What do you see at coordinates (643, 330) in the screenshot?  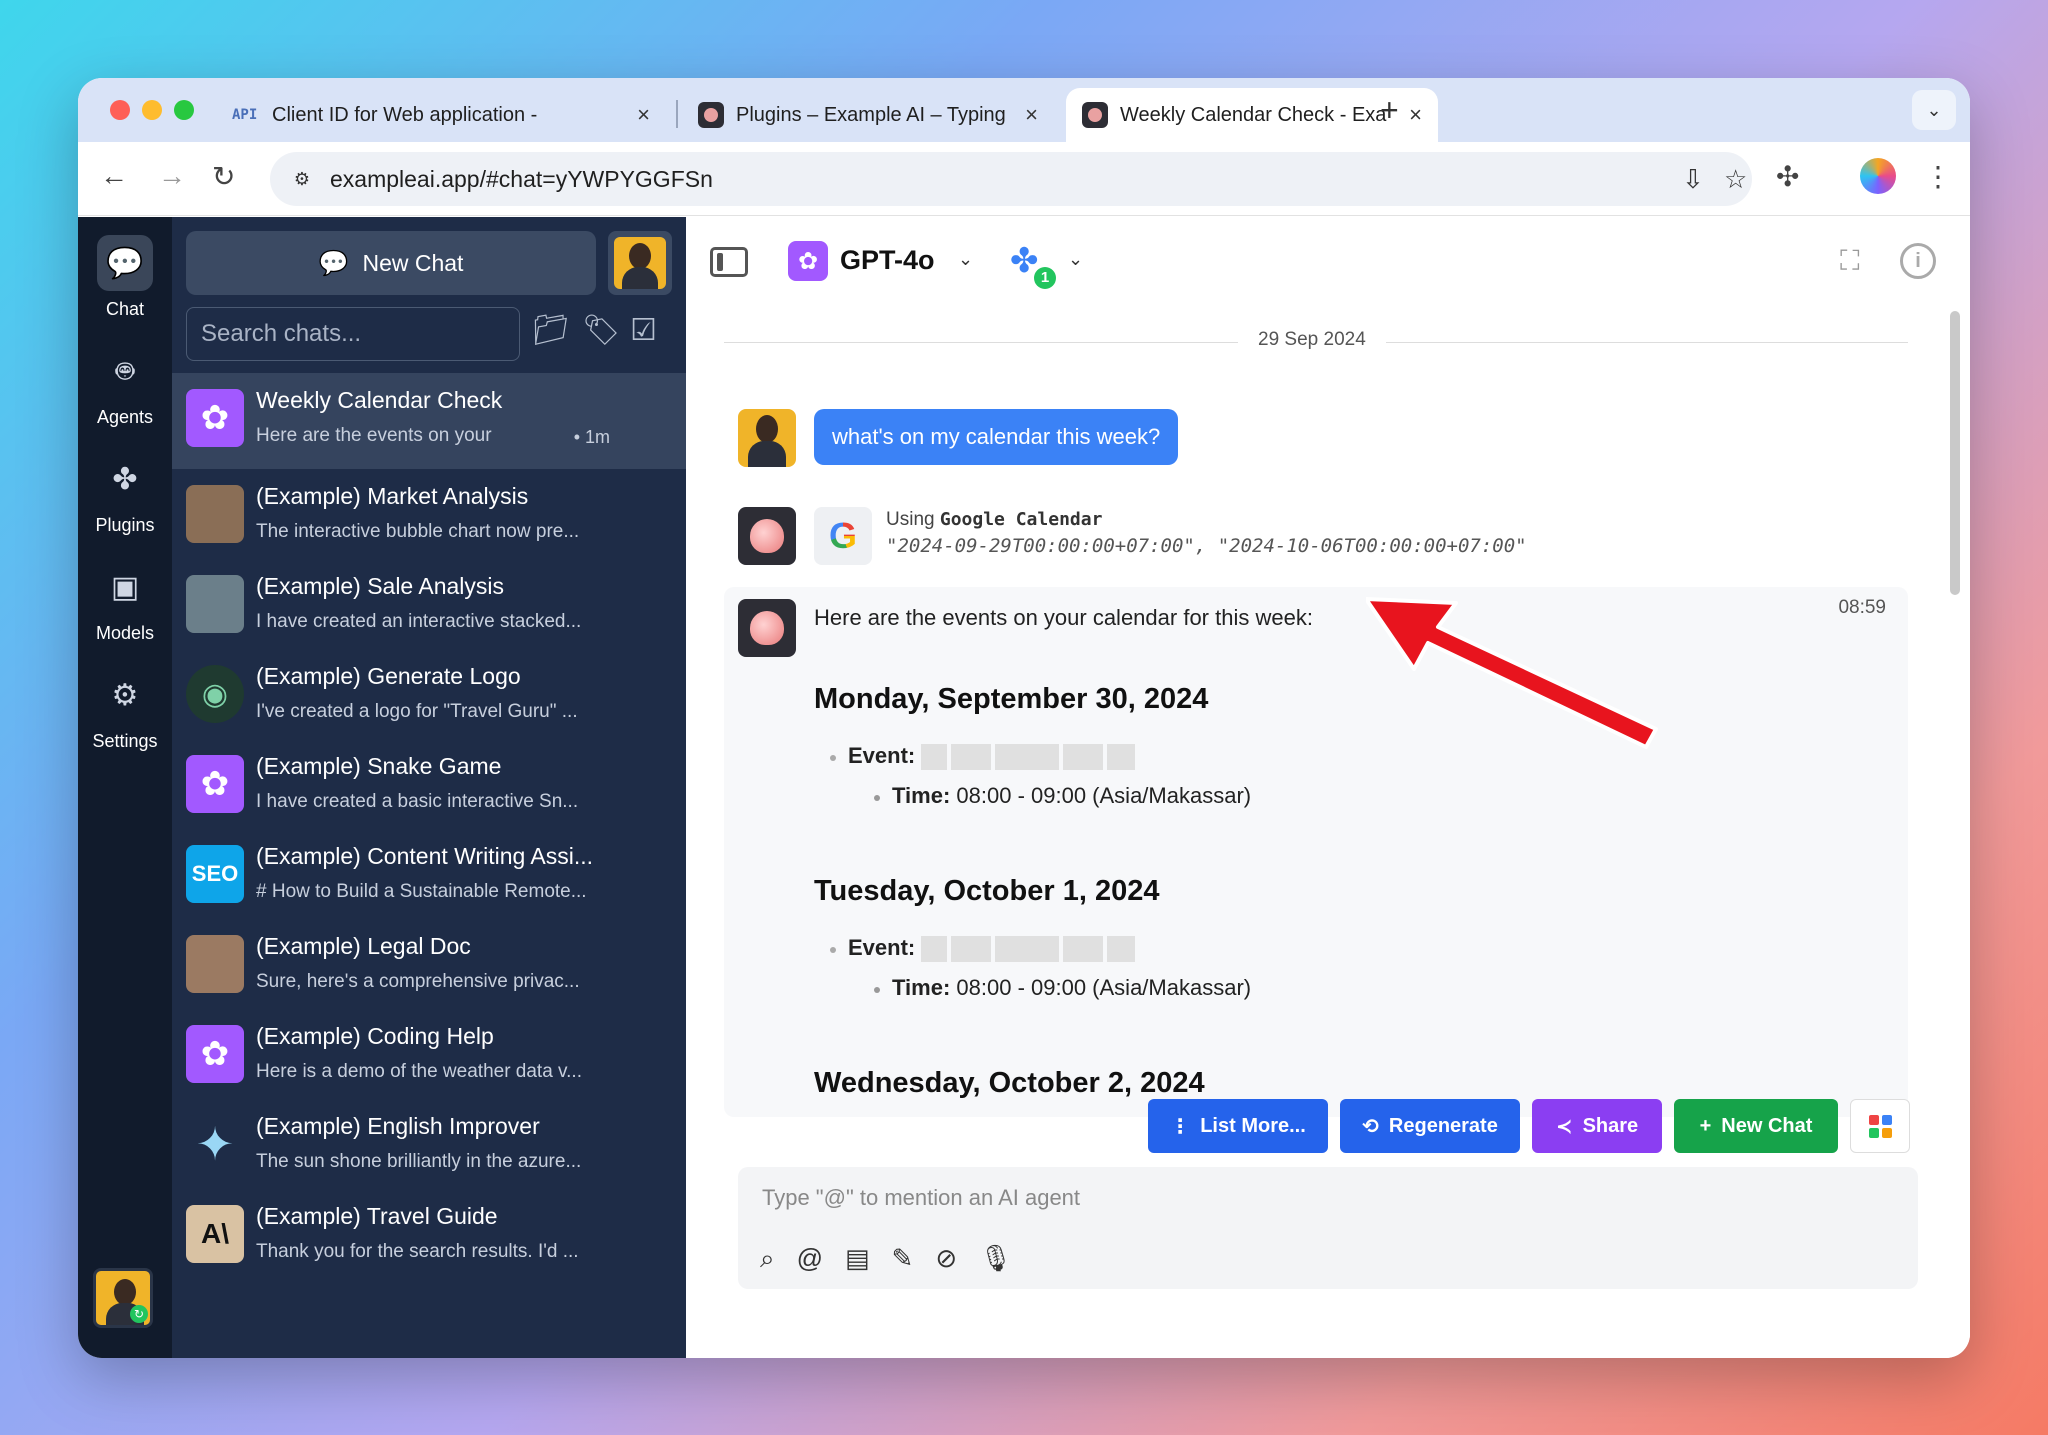 I see `select-multiple-icon: ☑` at bounding box center [643, 330].